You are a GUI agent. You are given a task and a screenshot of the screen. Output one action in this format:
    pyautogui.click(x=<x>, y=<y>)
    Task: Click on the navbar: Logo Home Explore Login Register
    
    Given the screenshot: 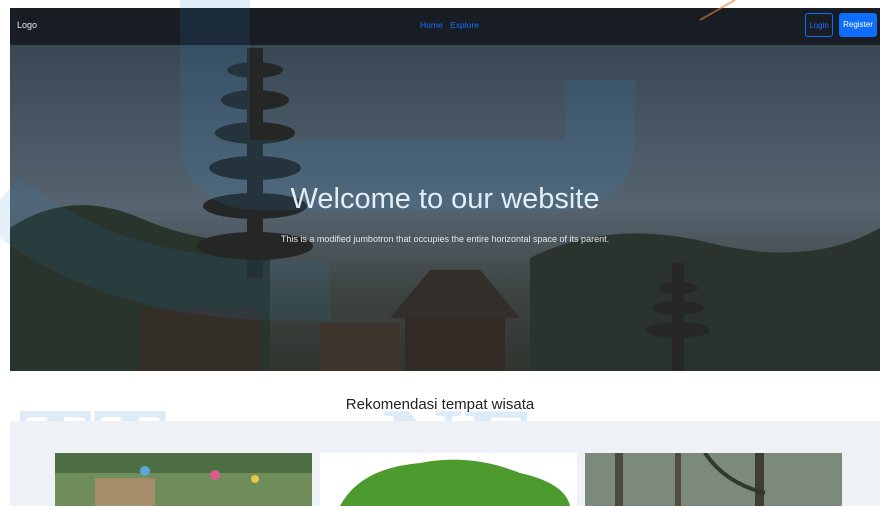 What is the action you would take?
    pyautogui.click(x=445, y=26)
    